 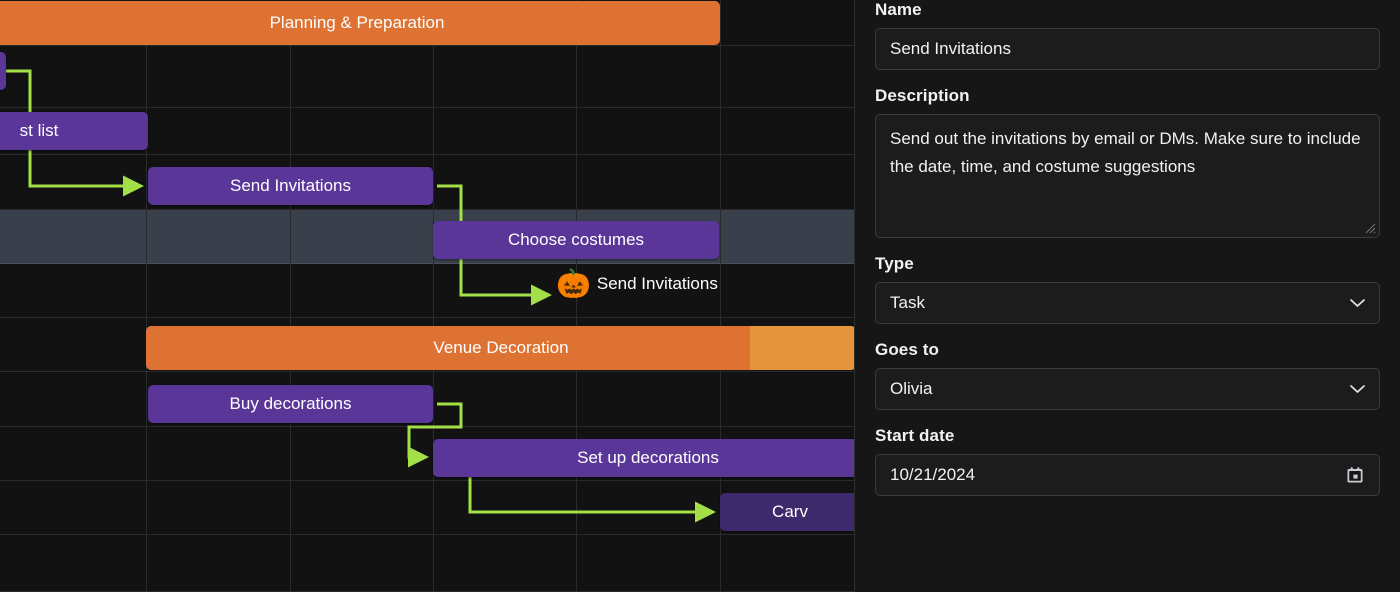 I want to click on gantt-bar-choose-costumes: Choose costumes, so click(x=576, y=240).